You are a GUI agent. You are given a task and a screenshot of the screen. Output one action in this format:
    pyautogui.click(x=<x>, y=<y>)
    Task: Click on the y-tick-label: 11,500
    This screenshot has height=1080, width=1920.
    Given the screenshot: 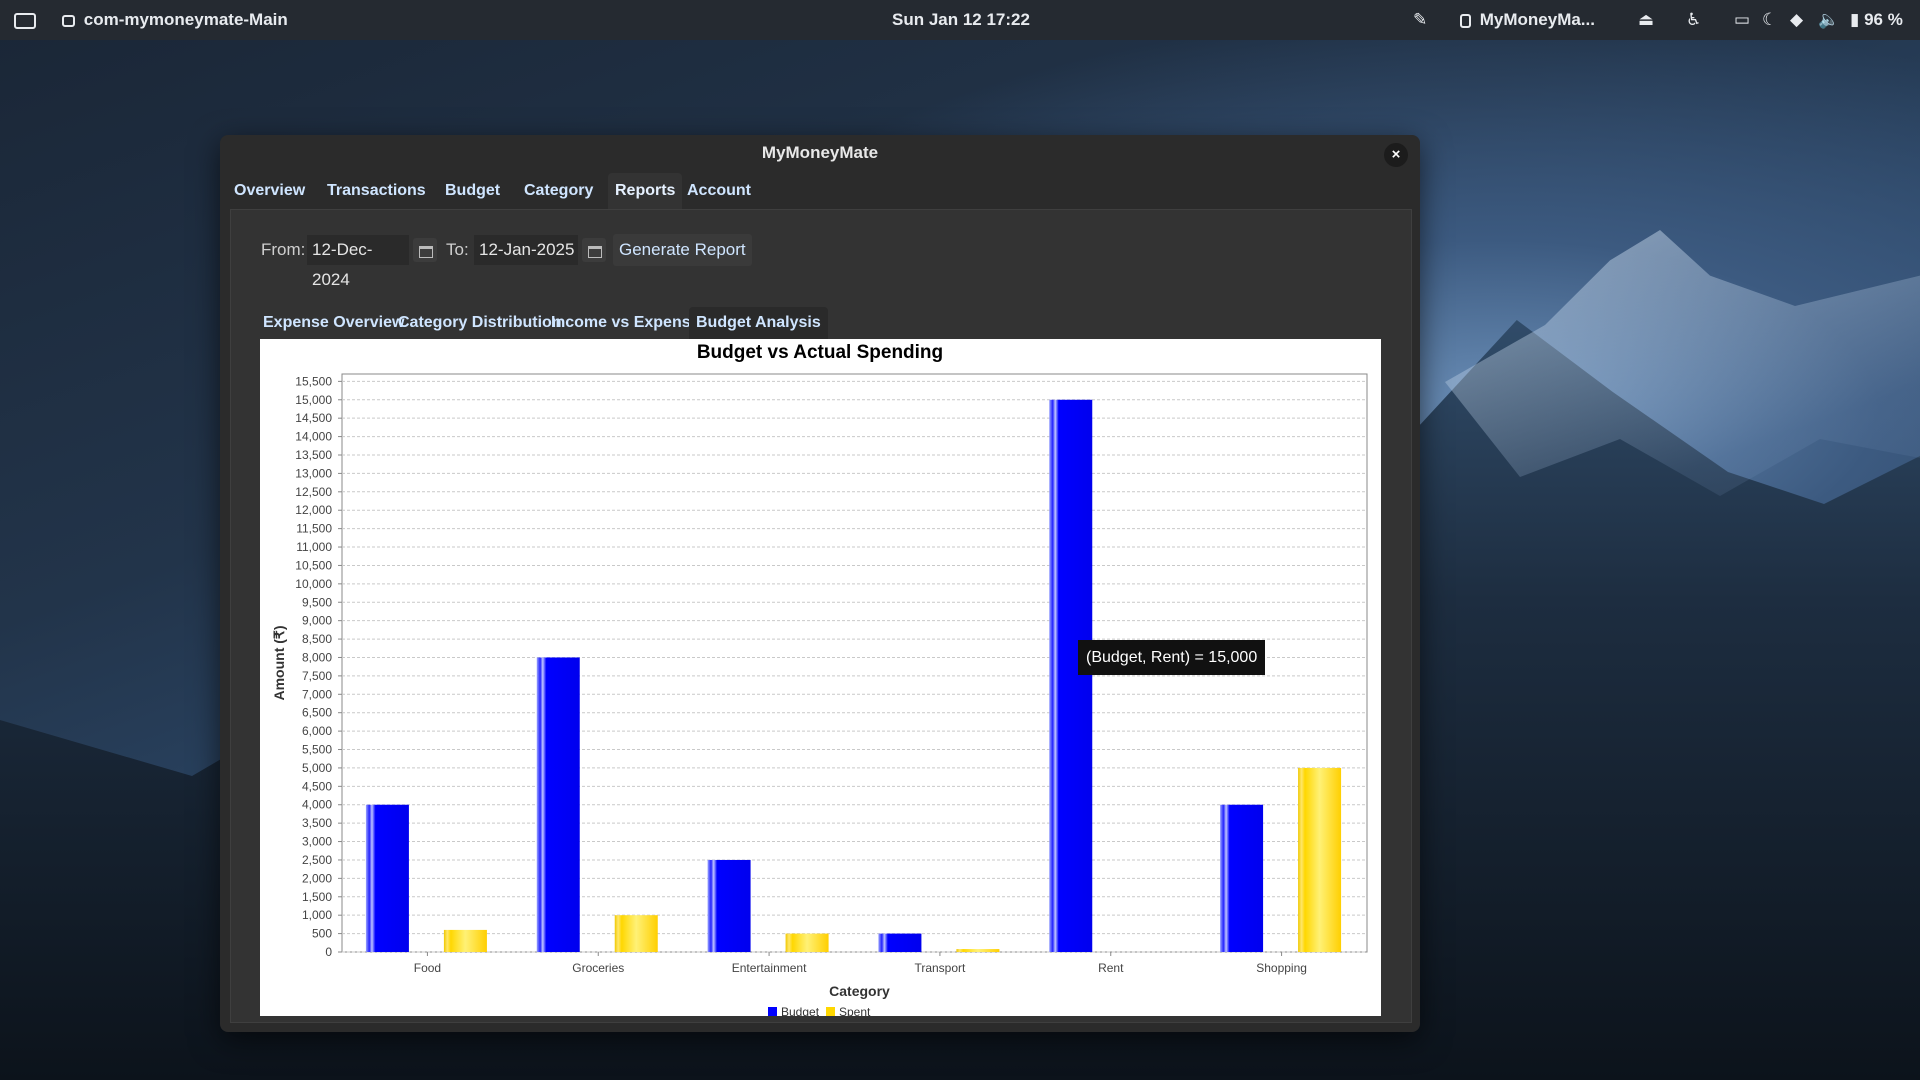 What is the action you would take?
    pyautogui.click(x=314, y=529)
    